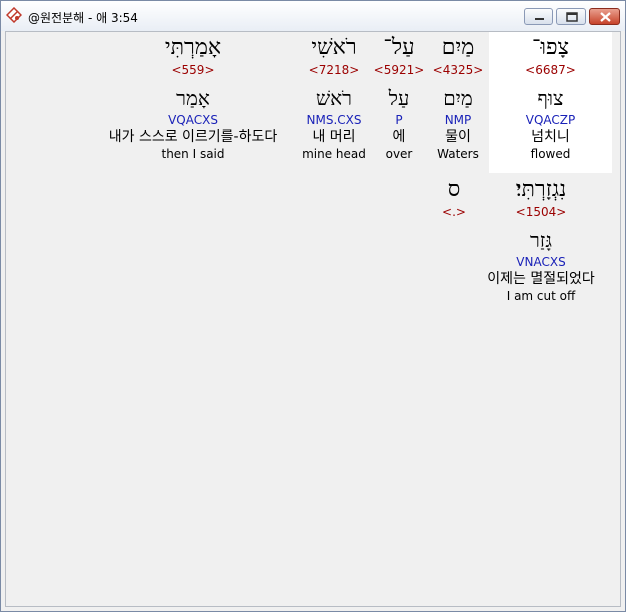  I want to click on korean-gloss: 이제는 멸절되었다, so click(541, 279).